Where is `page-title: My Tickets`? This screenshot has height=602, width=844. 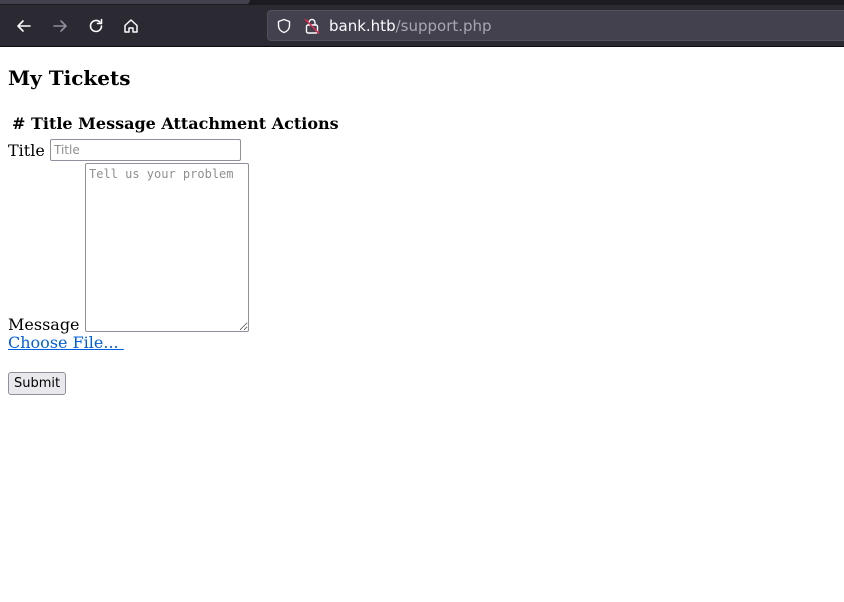 page-title: My Tickets is located at coordinates (69, 78).